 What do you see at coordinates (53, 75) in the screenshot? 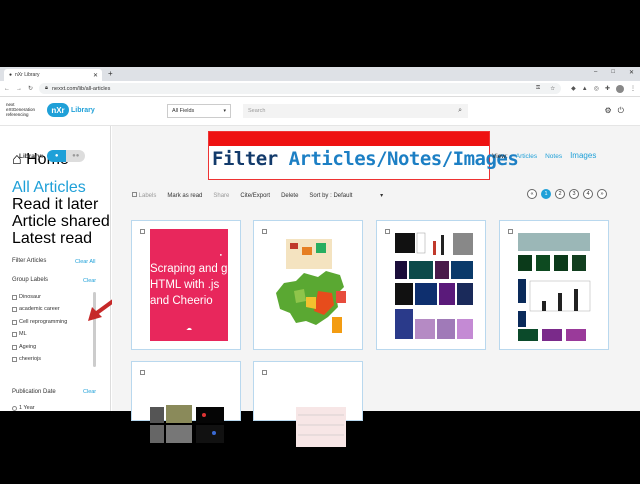
I see `browser-tab: ● nXr Library ✕` at bounding box center [53, 75].